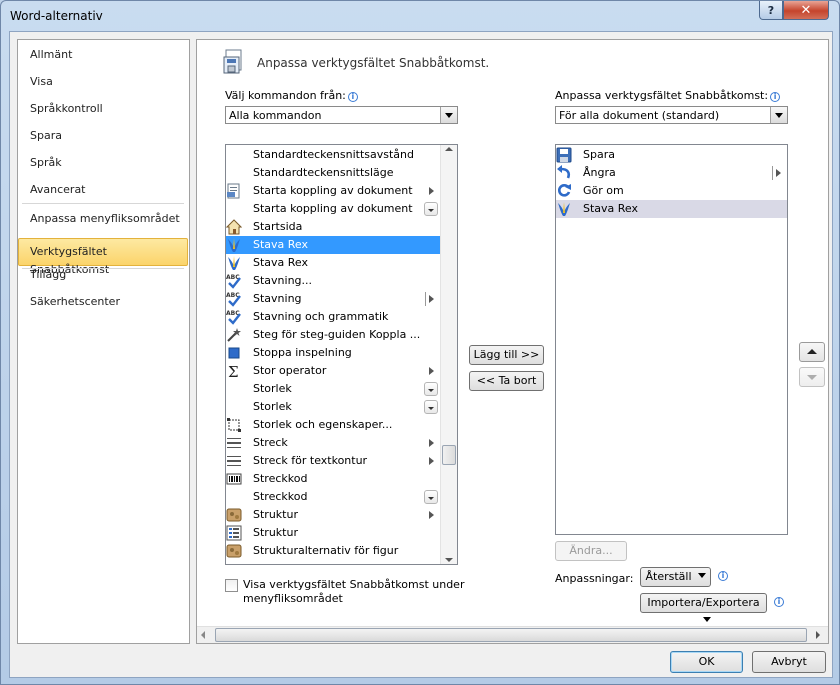 This screenshot has width=840, height=685. I want to click on nav-item-visa: Visa, so click(41, 82).